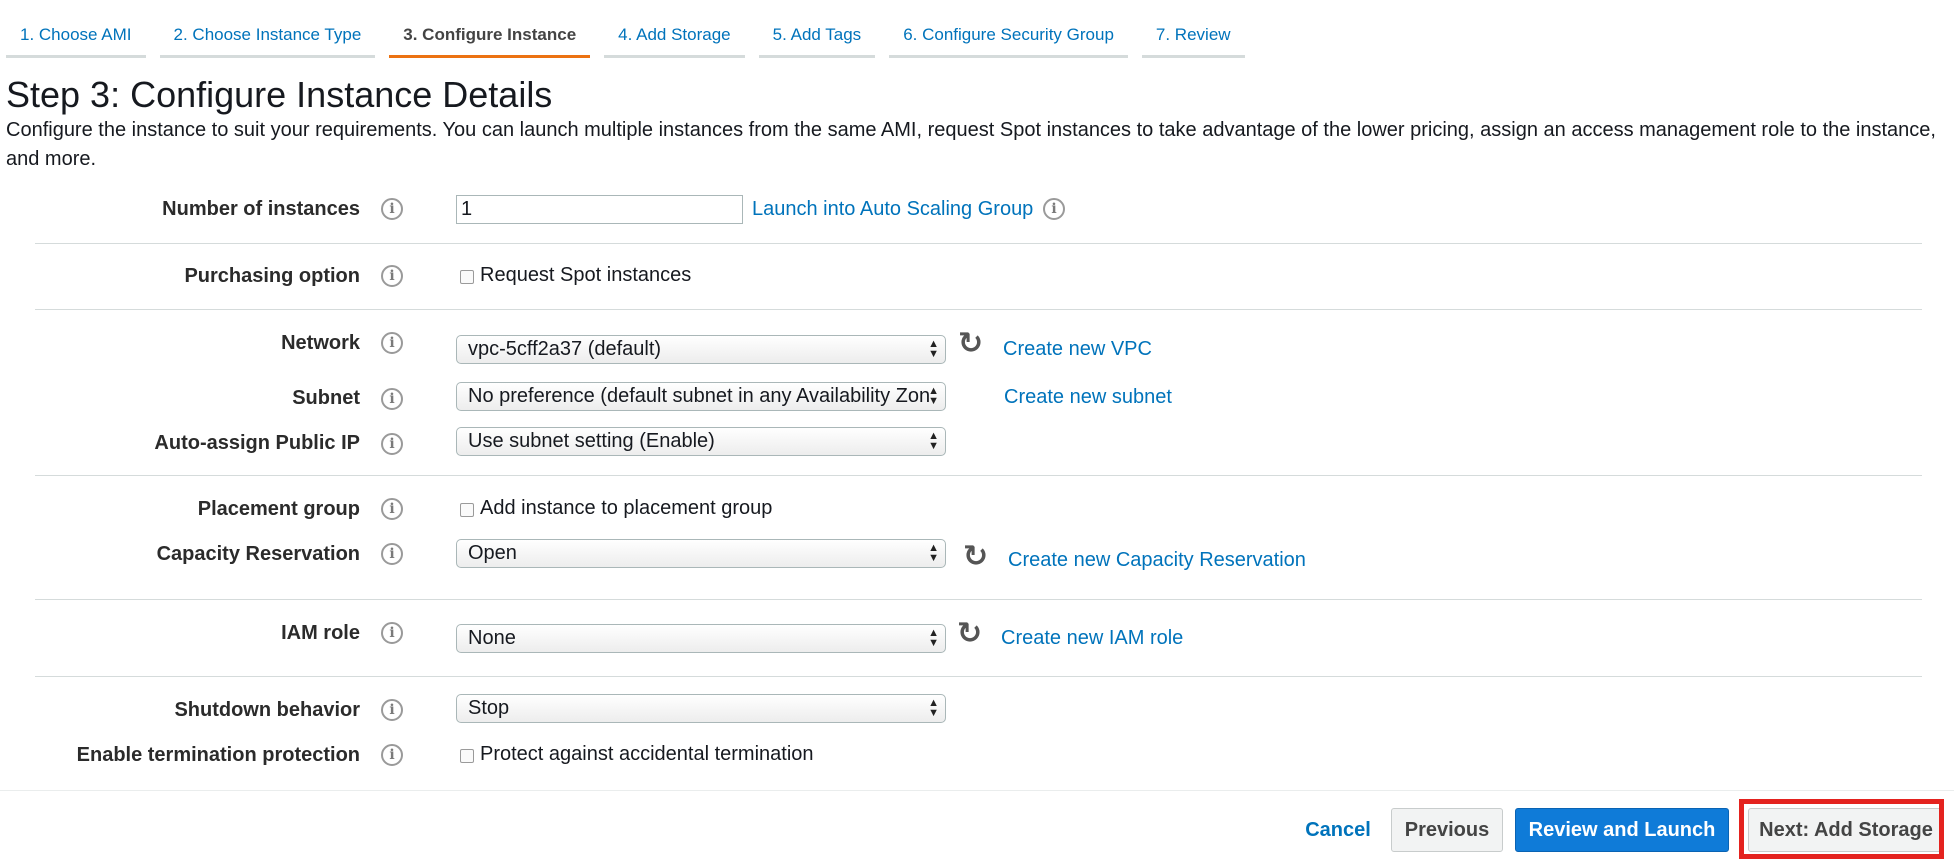 Image resolution: width=1954 pixels, height=868 pixels. Describe the element at coordinates (565, 349) in the screenshot. I see `network-select-value: vpc-5cff2a37 (default)` at that location.